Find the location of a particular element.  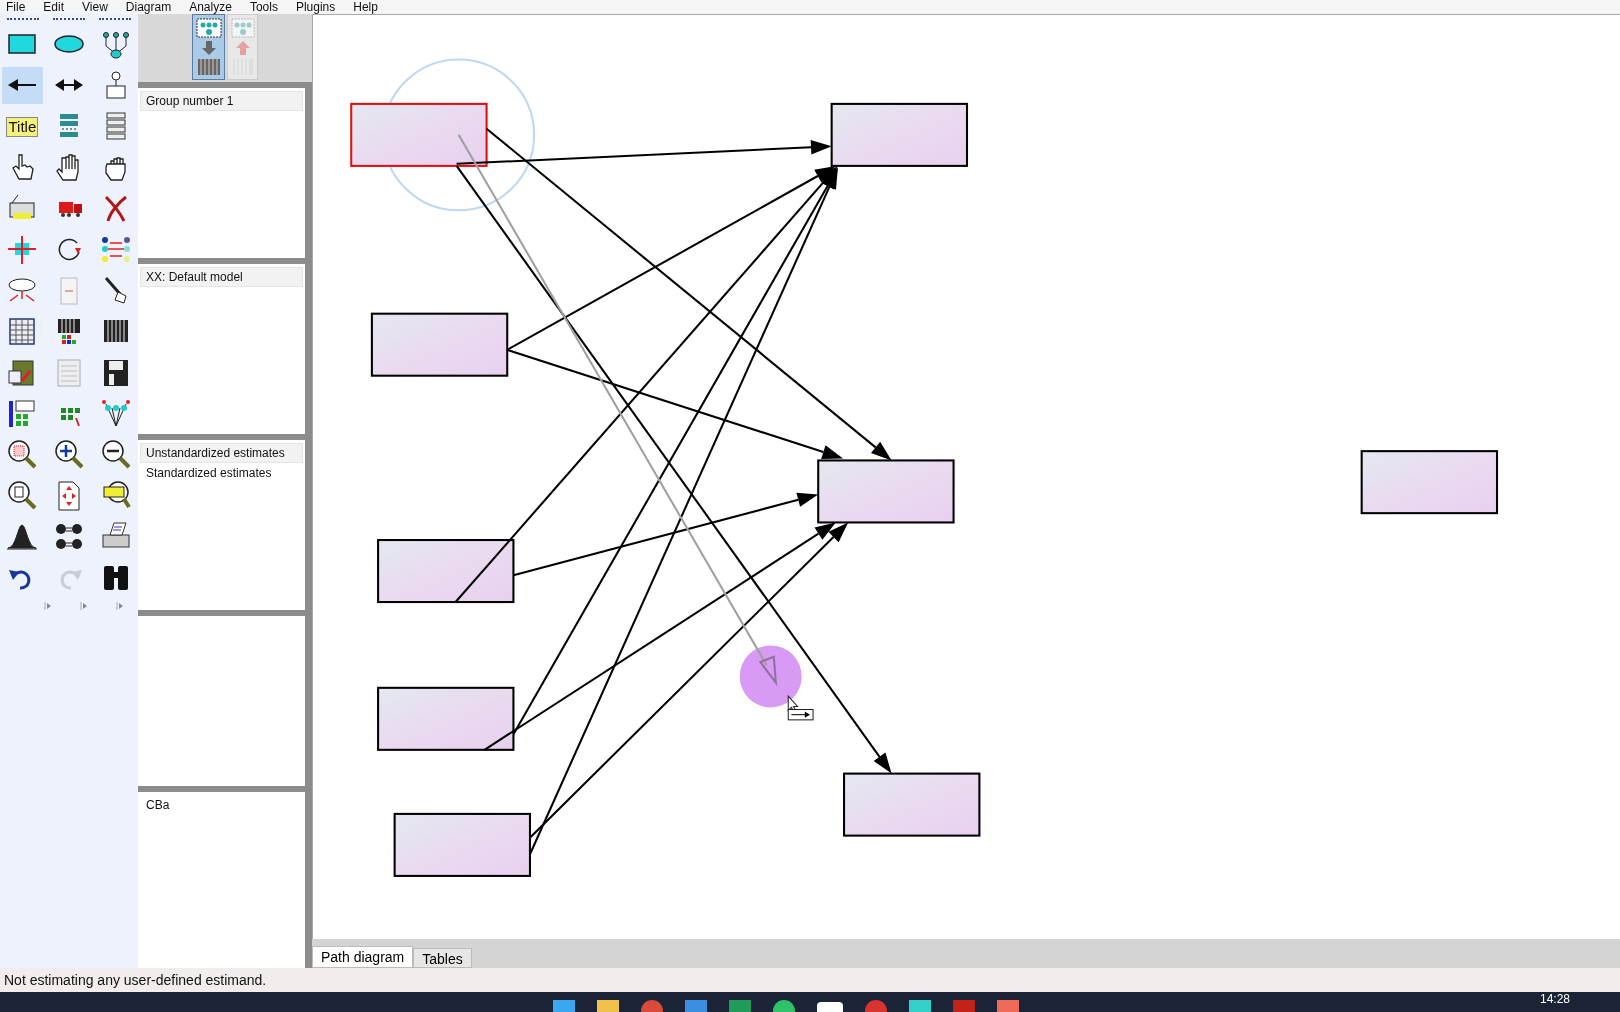

menu-item: Plugins is located at coordinates (315, 7).